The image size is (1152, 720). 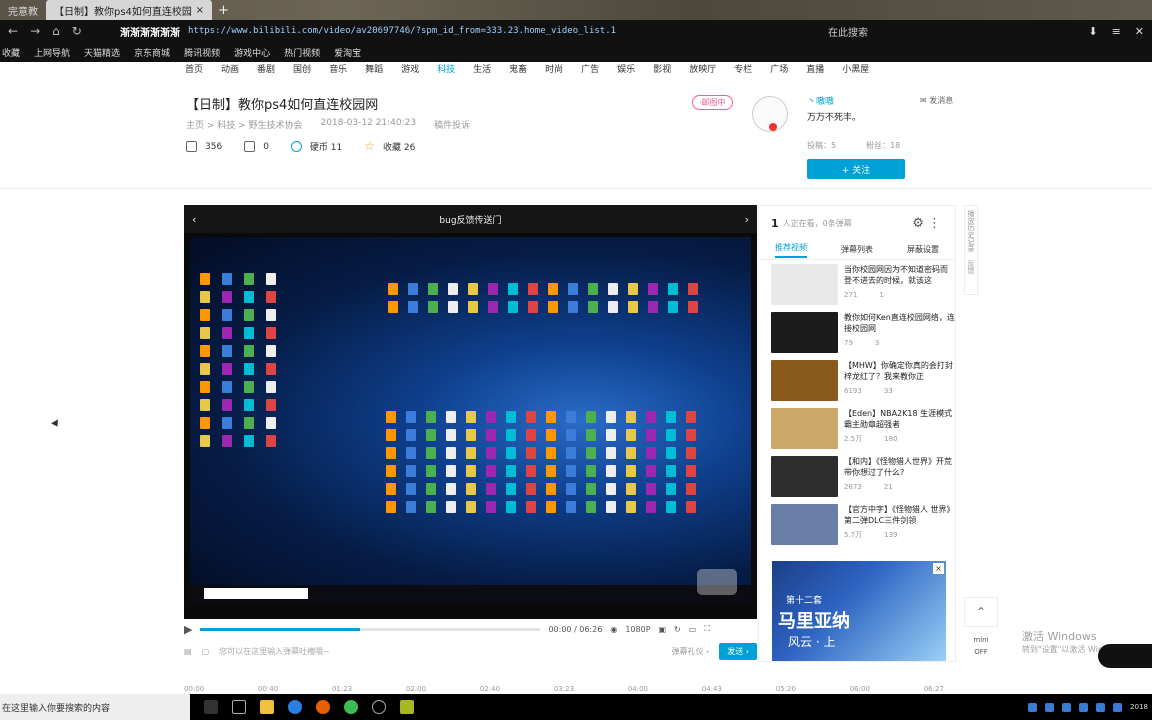 I want to click on category-item: 首页, so click(x=194, y=69).